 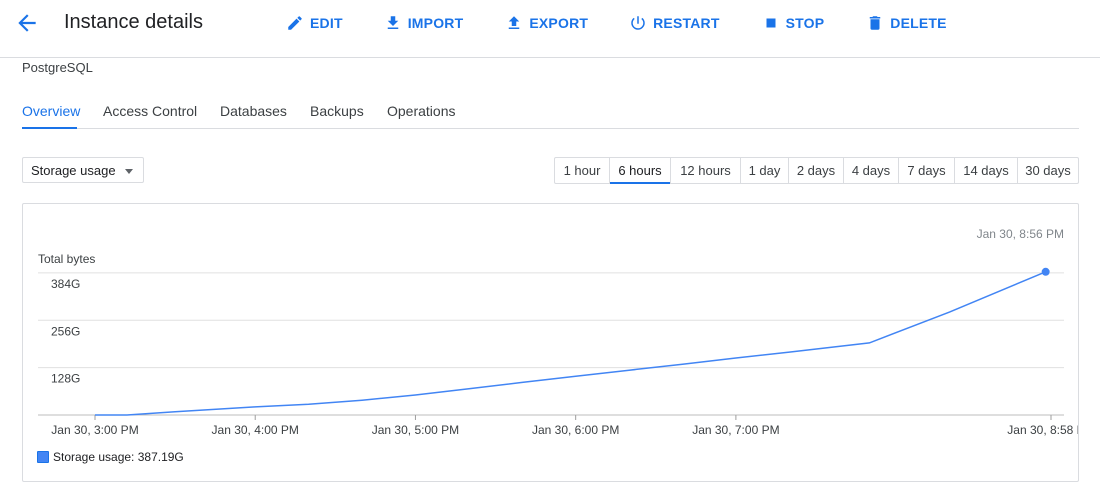 What do you see at coordinates (392, 22) in the screenshot?
I see `import-icon` at bounding box center [392, 22].